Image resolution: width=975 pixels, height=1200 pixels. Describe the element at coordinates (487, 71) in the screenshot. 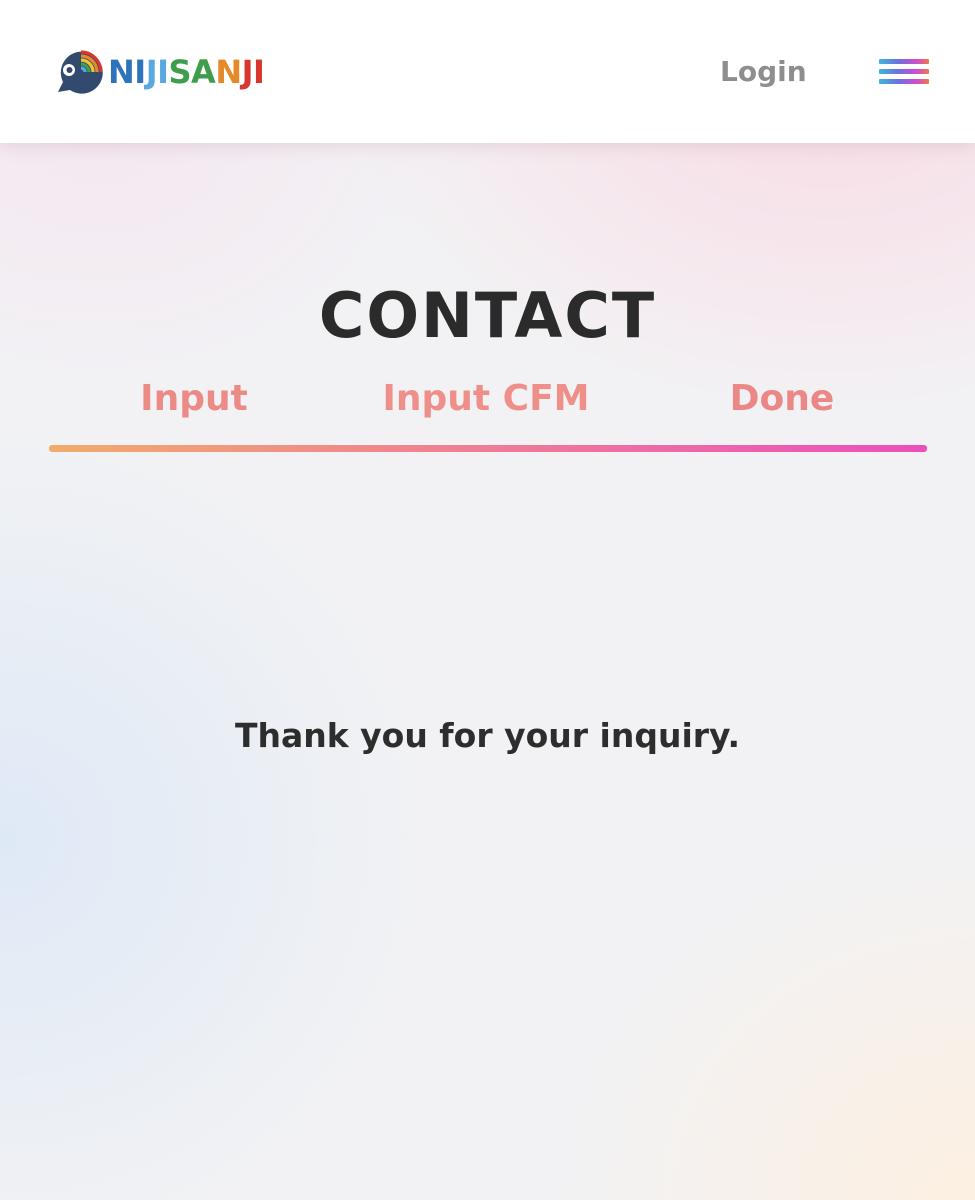

I see `site-header: N I J I S A N J I Login` at that location.